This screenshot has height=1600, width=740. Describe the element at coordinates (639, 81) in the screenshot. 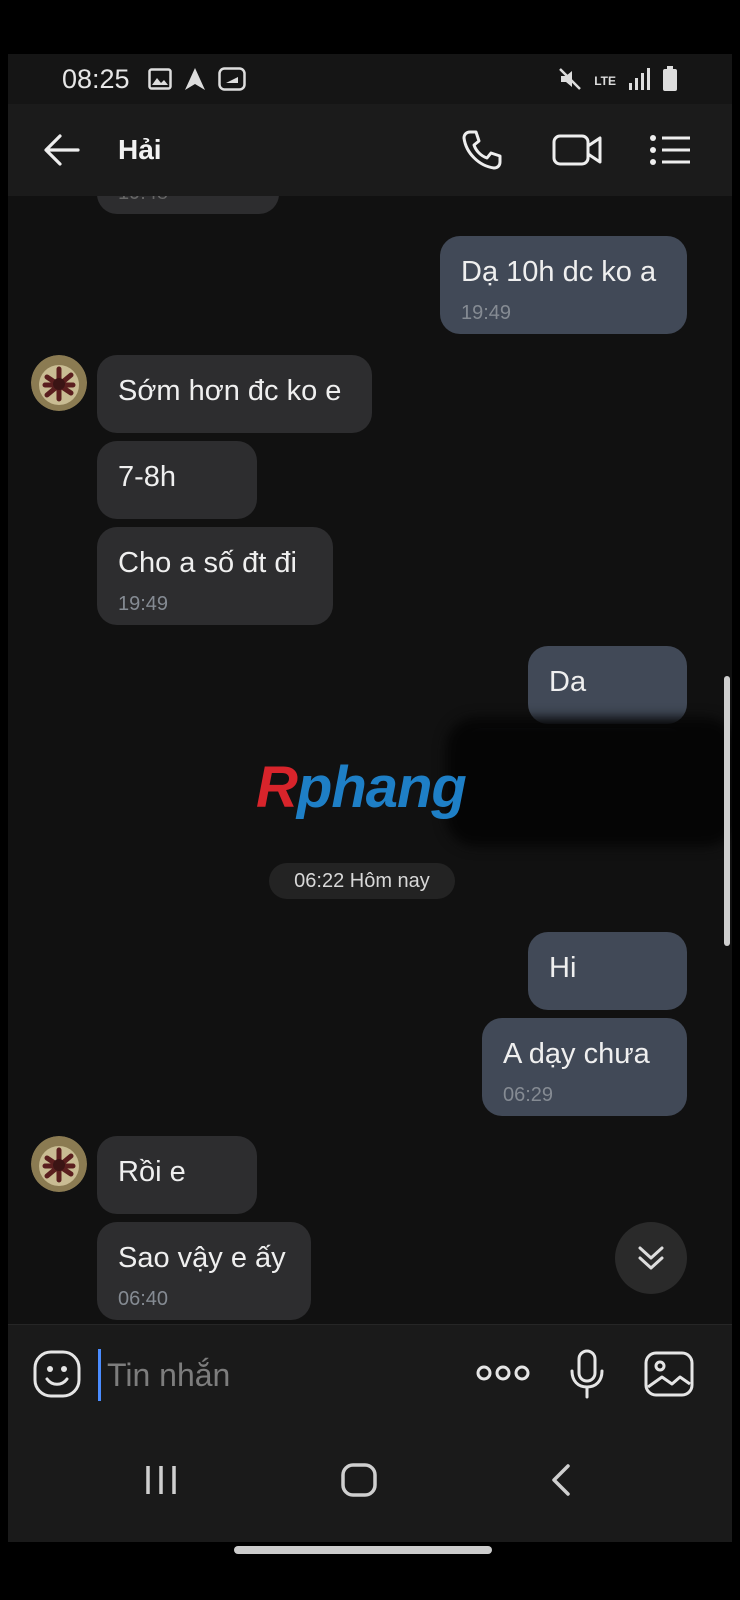

I see `signal-icon` at that location.